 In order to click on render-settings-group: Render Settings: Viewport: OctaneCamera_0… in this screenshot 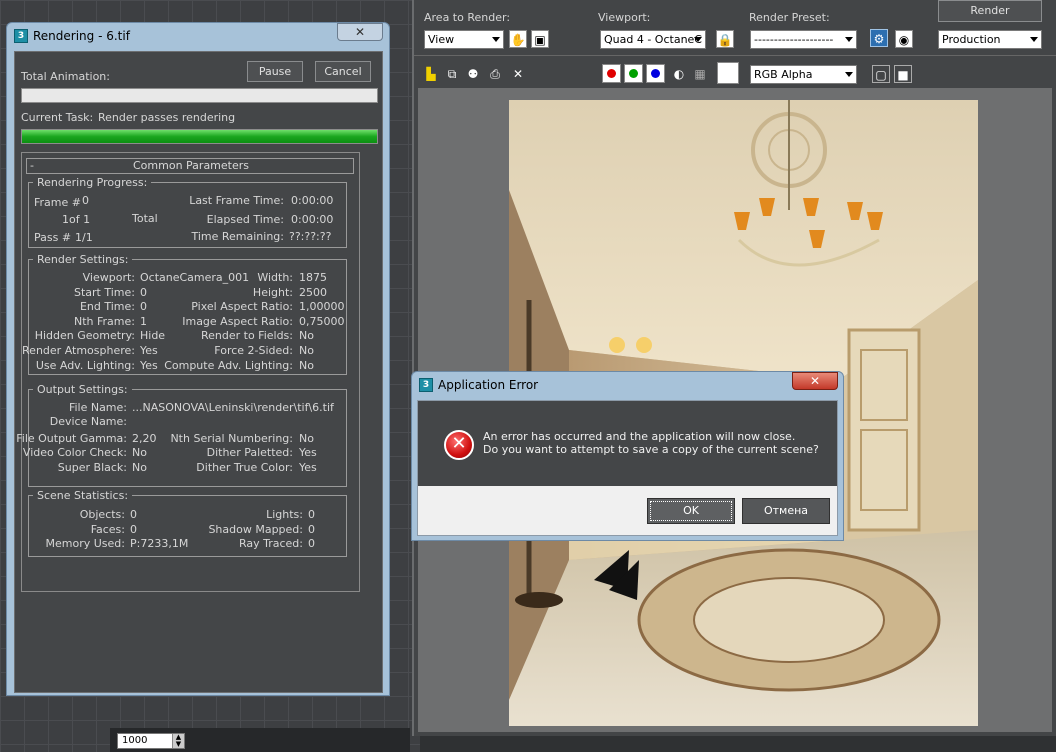, I will do `click(184, 314)`.